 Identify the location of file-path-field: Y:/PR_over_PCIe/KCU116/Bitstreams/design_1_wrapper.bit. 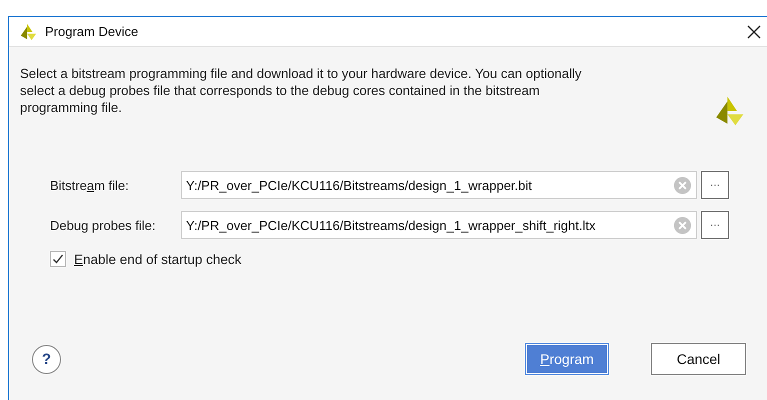
(439, 185).